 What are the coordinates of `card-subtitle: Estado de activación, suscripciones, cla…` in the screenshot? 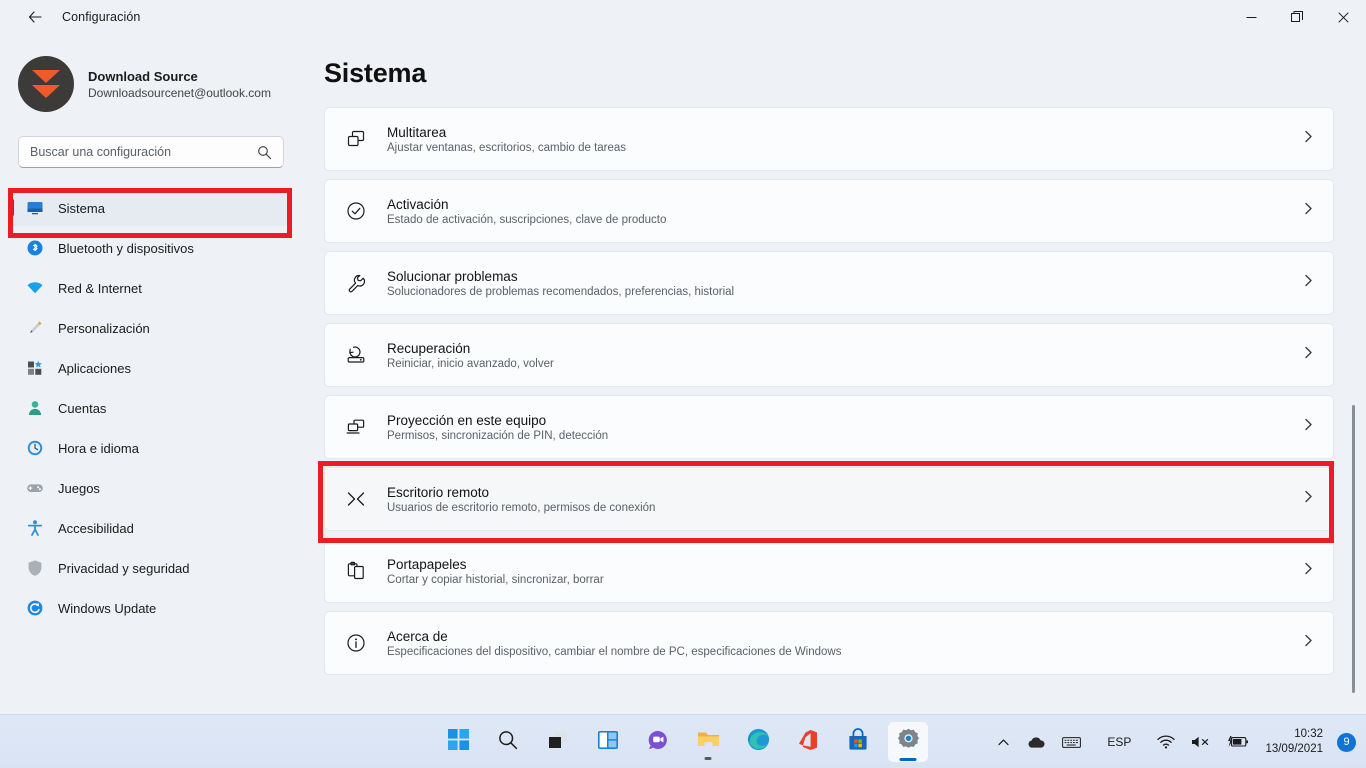 It's located at (527, 219).